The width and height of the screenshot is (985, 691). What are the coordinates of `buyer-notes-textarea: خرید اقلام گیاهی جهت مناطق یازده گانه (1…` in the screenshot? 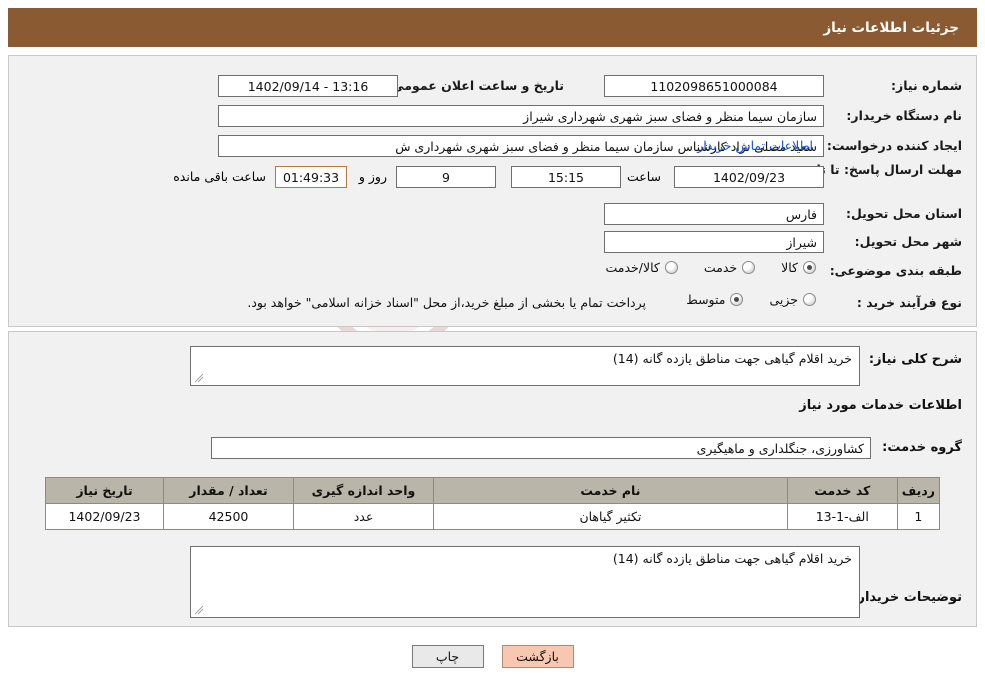 It's located at (525, 582).